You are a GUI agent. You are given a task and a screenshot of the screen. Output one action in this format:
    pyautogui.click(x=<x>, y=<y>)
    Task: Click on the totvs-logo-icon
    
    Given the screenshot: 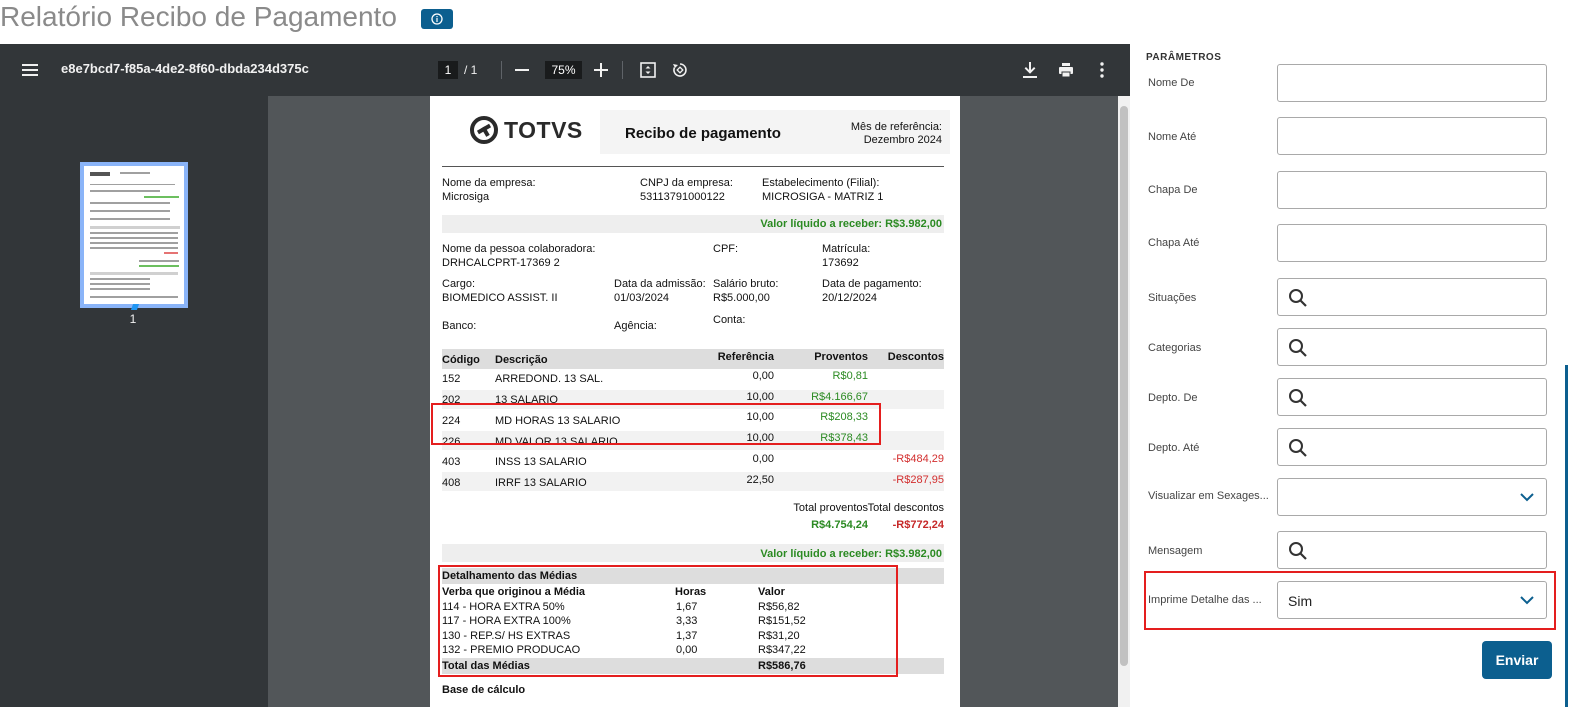 What is the action you would take?
    pyautogui.click(x=484, y=130)
    